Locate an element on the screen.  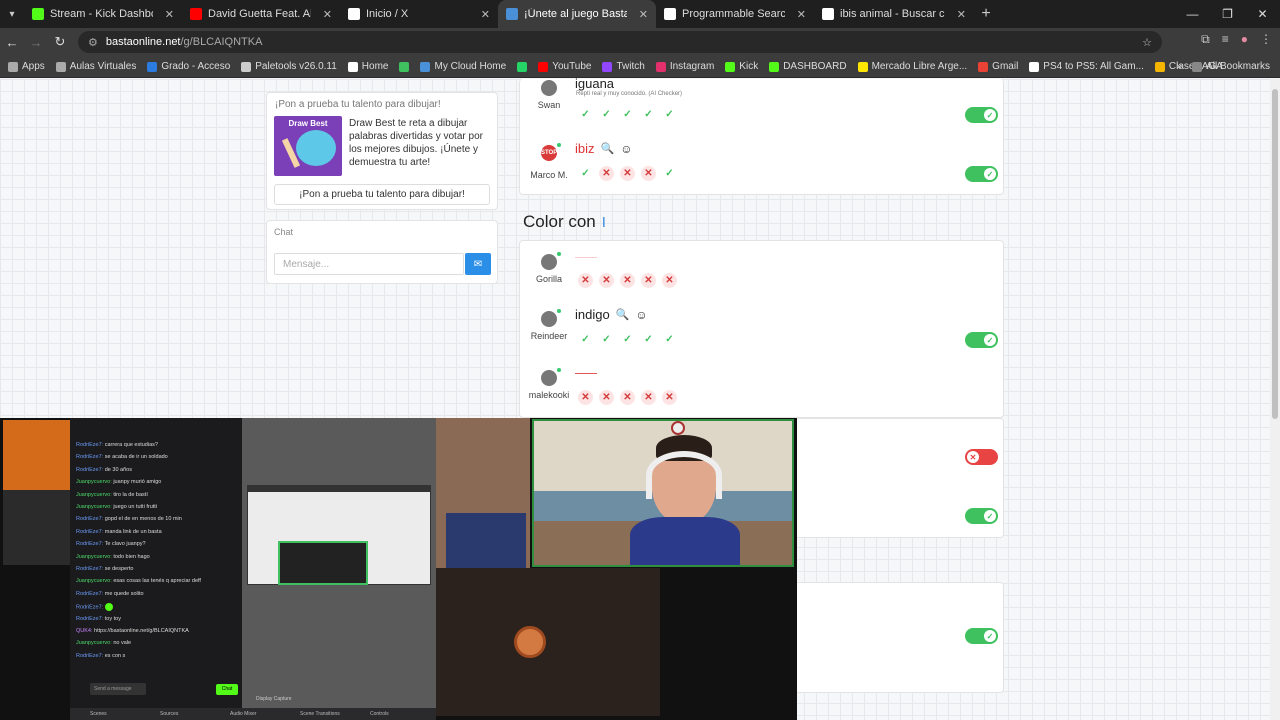
tab-2: Inicio / X ✕ is located at coordinates (419, 14).